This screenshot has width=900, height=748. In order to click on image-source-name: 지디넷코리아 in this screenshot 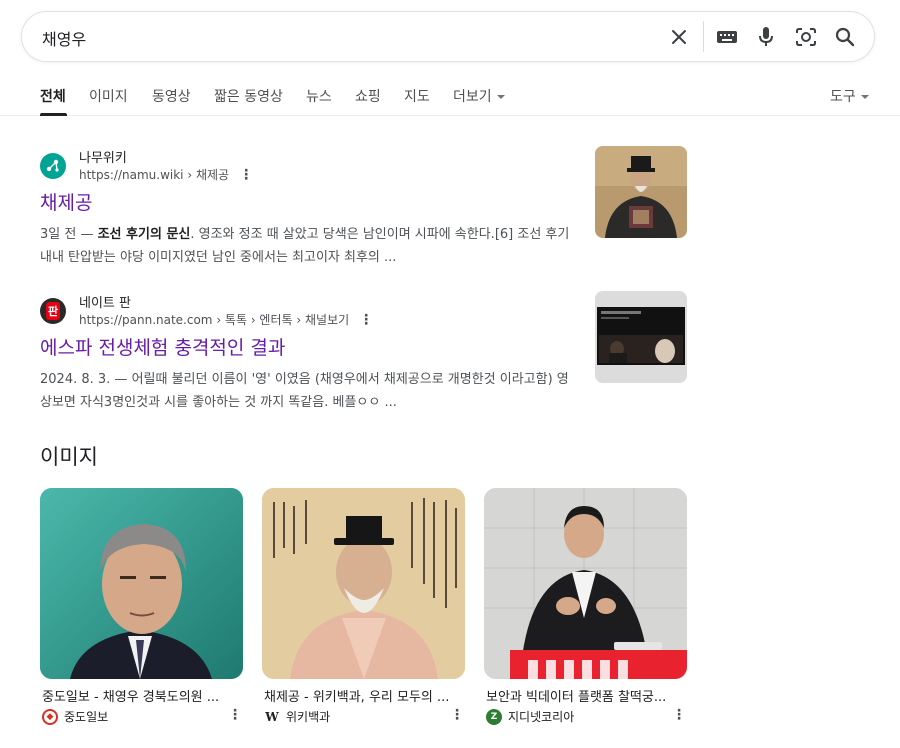, I will do `click(541, 717)`.